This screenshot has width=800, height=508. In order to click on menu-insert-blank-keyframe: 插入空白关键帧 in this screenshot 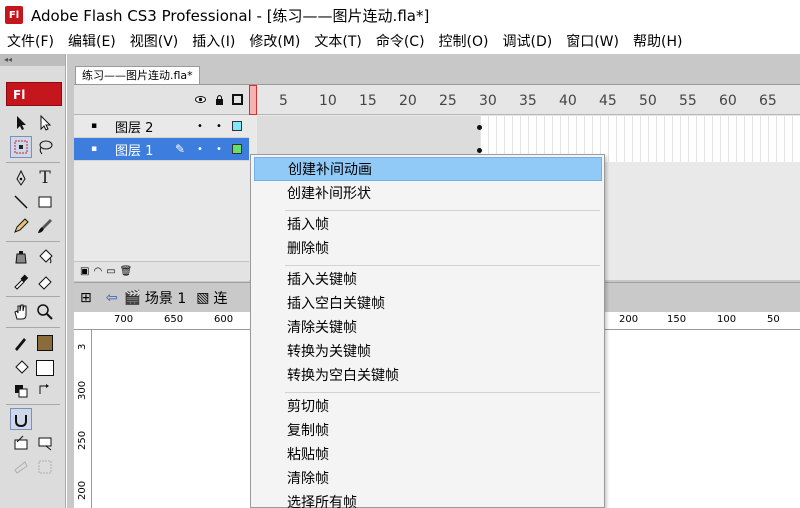, I will do `click(428, 304)`.